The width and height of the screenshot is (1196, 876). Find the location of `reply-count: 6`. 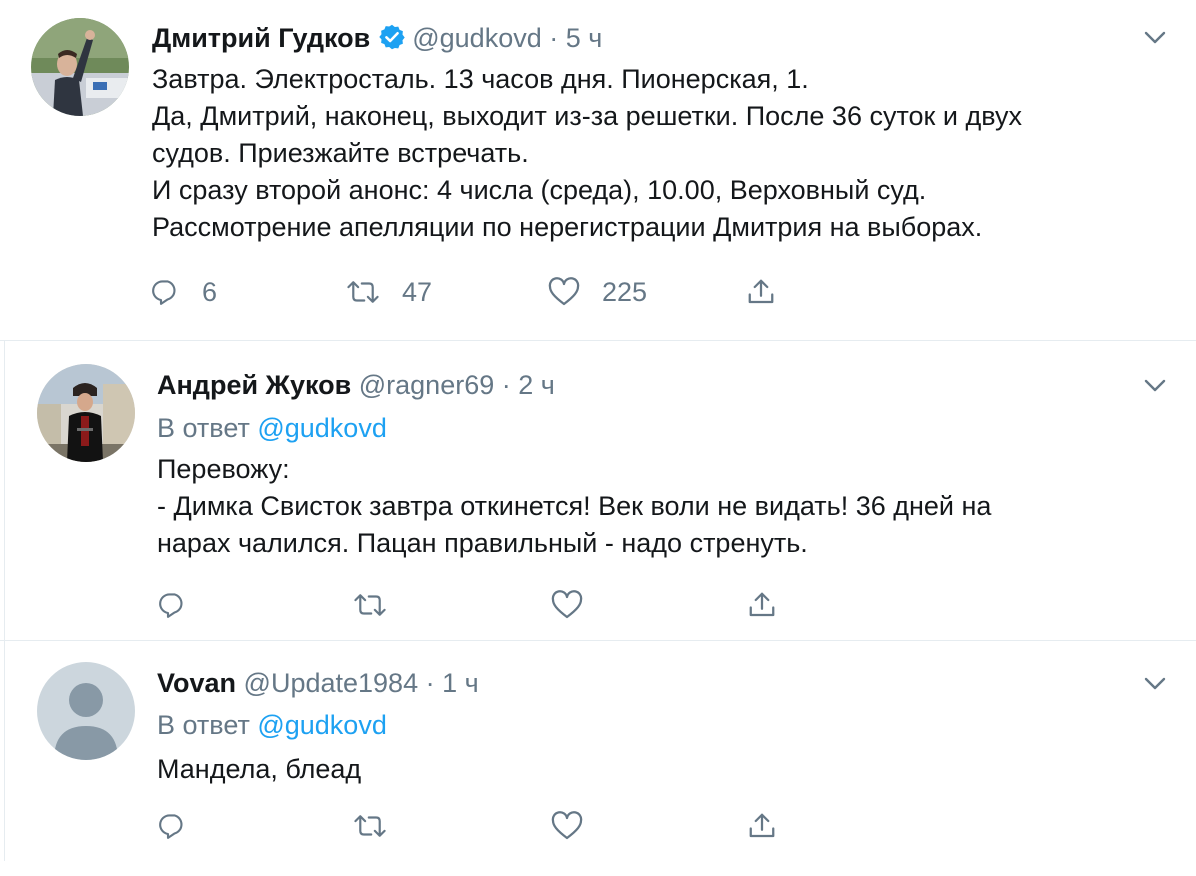

reply-count: 6 is located at coordinates (210, 291).